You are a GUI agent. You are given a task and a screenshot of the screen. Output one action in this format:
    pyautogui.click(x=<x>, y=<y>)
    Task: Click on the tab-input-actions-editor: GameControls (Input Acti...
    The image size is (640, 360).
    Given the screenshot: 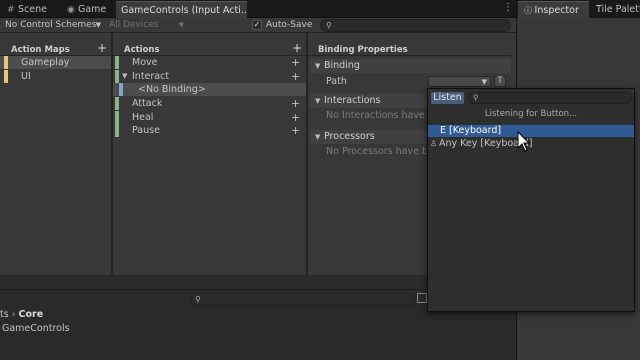 What is the action you would take?
    pyautogui.click(x=181, y=9)
    